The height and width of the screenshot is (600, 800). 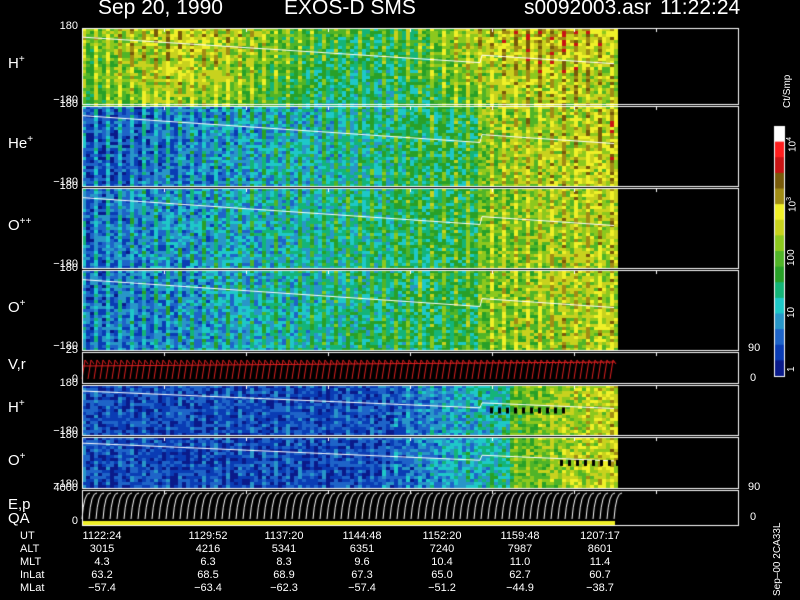 I want to click on table-cell: 9.6, so click(x=362, y=562).